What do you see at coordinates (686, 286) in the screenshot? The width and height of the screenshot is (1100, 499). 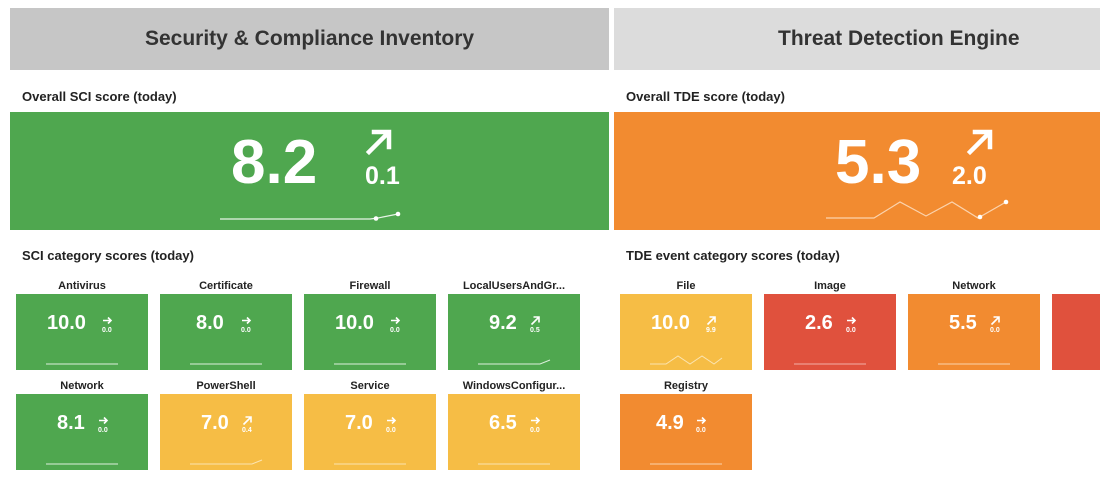 I see `category-name: File` at bounding box center [686, 286].